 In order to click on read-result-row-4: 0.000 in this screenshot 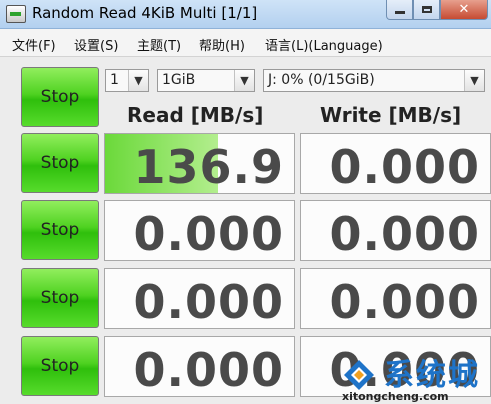, I will do `click(199, 366)`.